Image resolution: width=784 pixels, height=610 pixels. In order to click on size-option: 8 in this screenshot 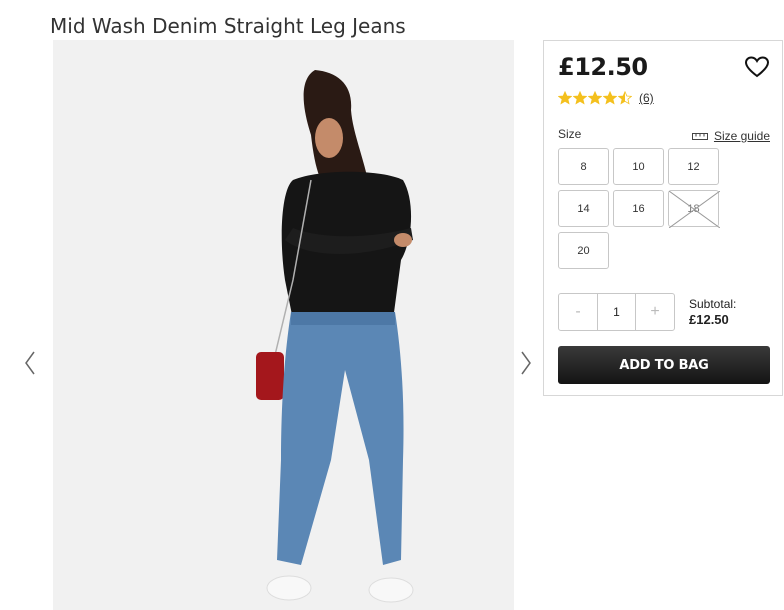, I will do `click(583, 166)`.